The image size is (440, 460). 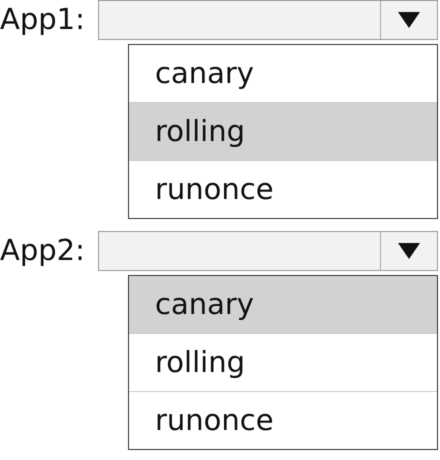 What do you see at coordinates (43, 19) in the screenshot?
I see `app-label: App1:` at bounding box center [43, 19].